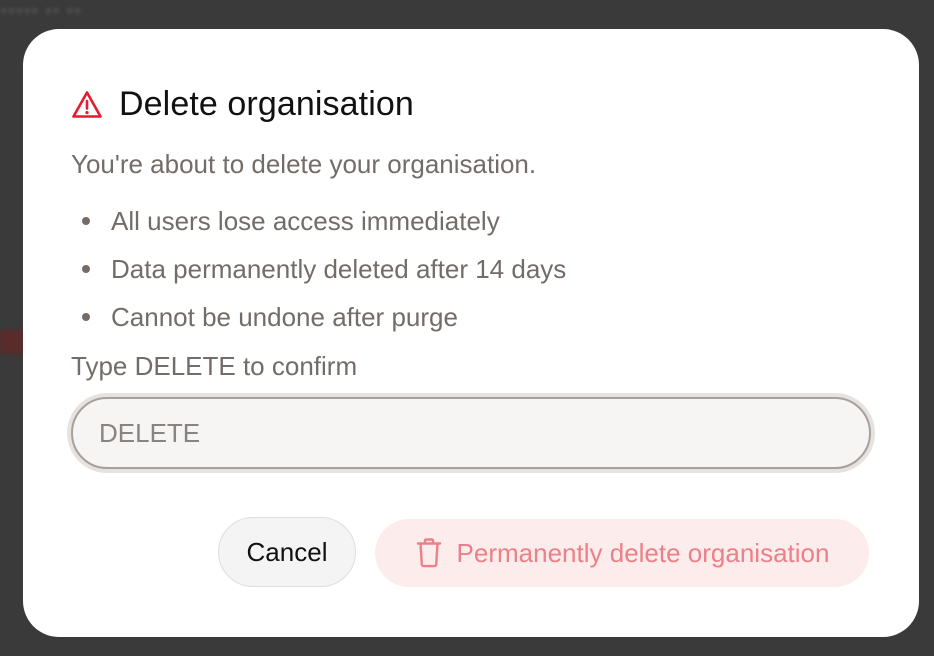 The image size is (934, 656). What do you see at coordinates (429, 553) in the screenshot?
I see `trash-icon` at bounding box center [429, 553].